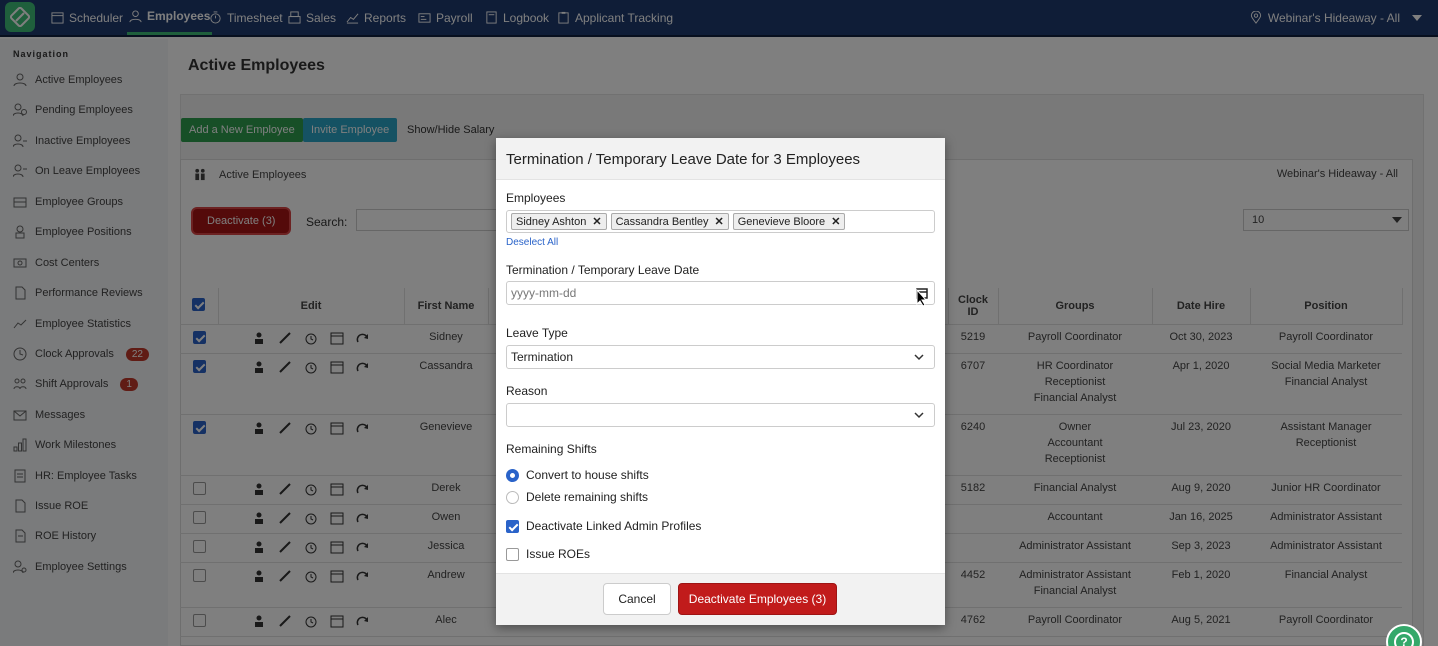  What do you see at coordinates (587, 497) in the screenshot?
I see `radio-label: Delete remaining shifts` at bounding box center [587, 497].